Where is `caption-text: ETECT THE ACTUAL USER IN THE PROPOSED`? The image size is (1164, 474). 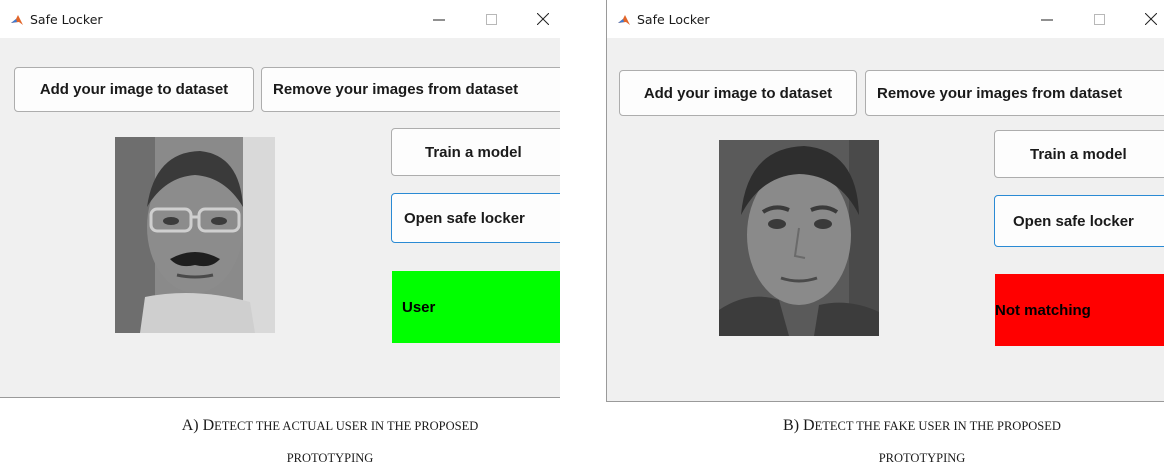
caption-text: ETECT THE ACTUAL USER IN THE PROPOSED is located at coordinates (346, 426).